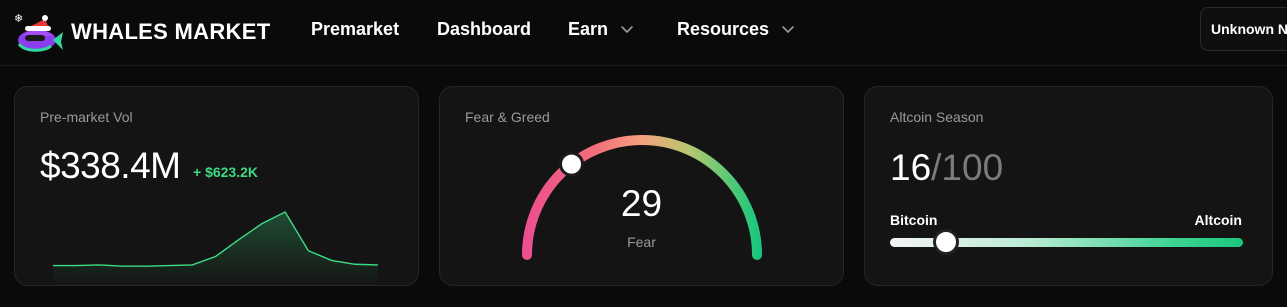 Image resolution: width=1287 pixels, height=307 pixels. What do you see at coordinates (937, 117) in the screenshot?
I see `card-title: Altcoin Season` at bounding box center [937, 117].